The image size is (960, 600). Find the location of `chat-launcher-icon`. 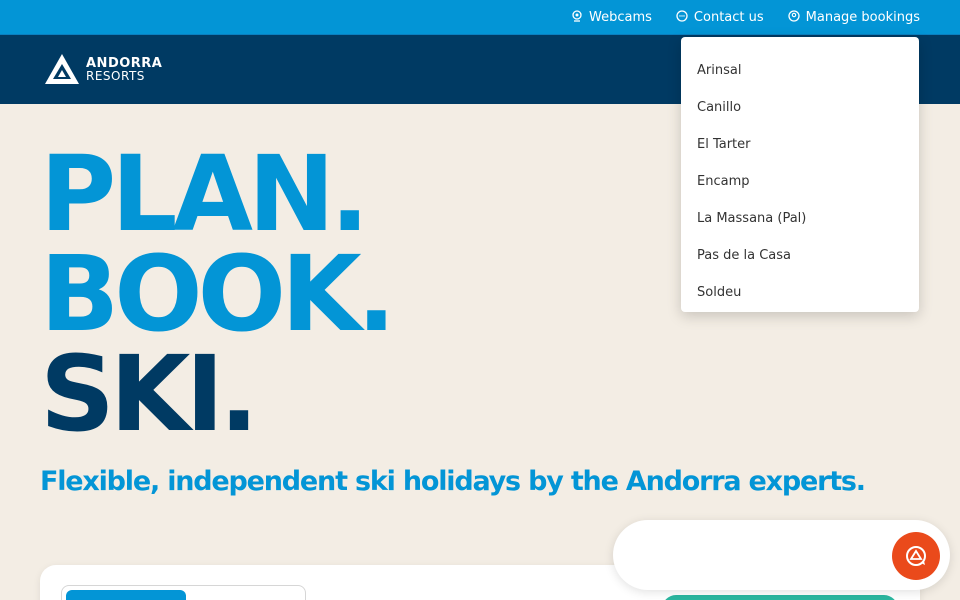

chat-launcher-icon is located at coordinates (916, 556).